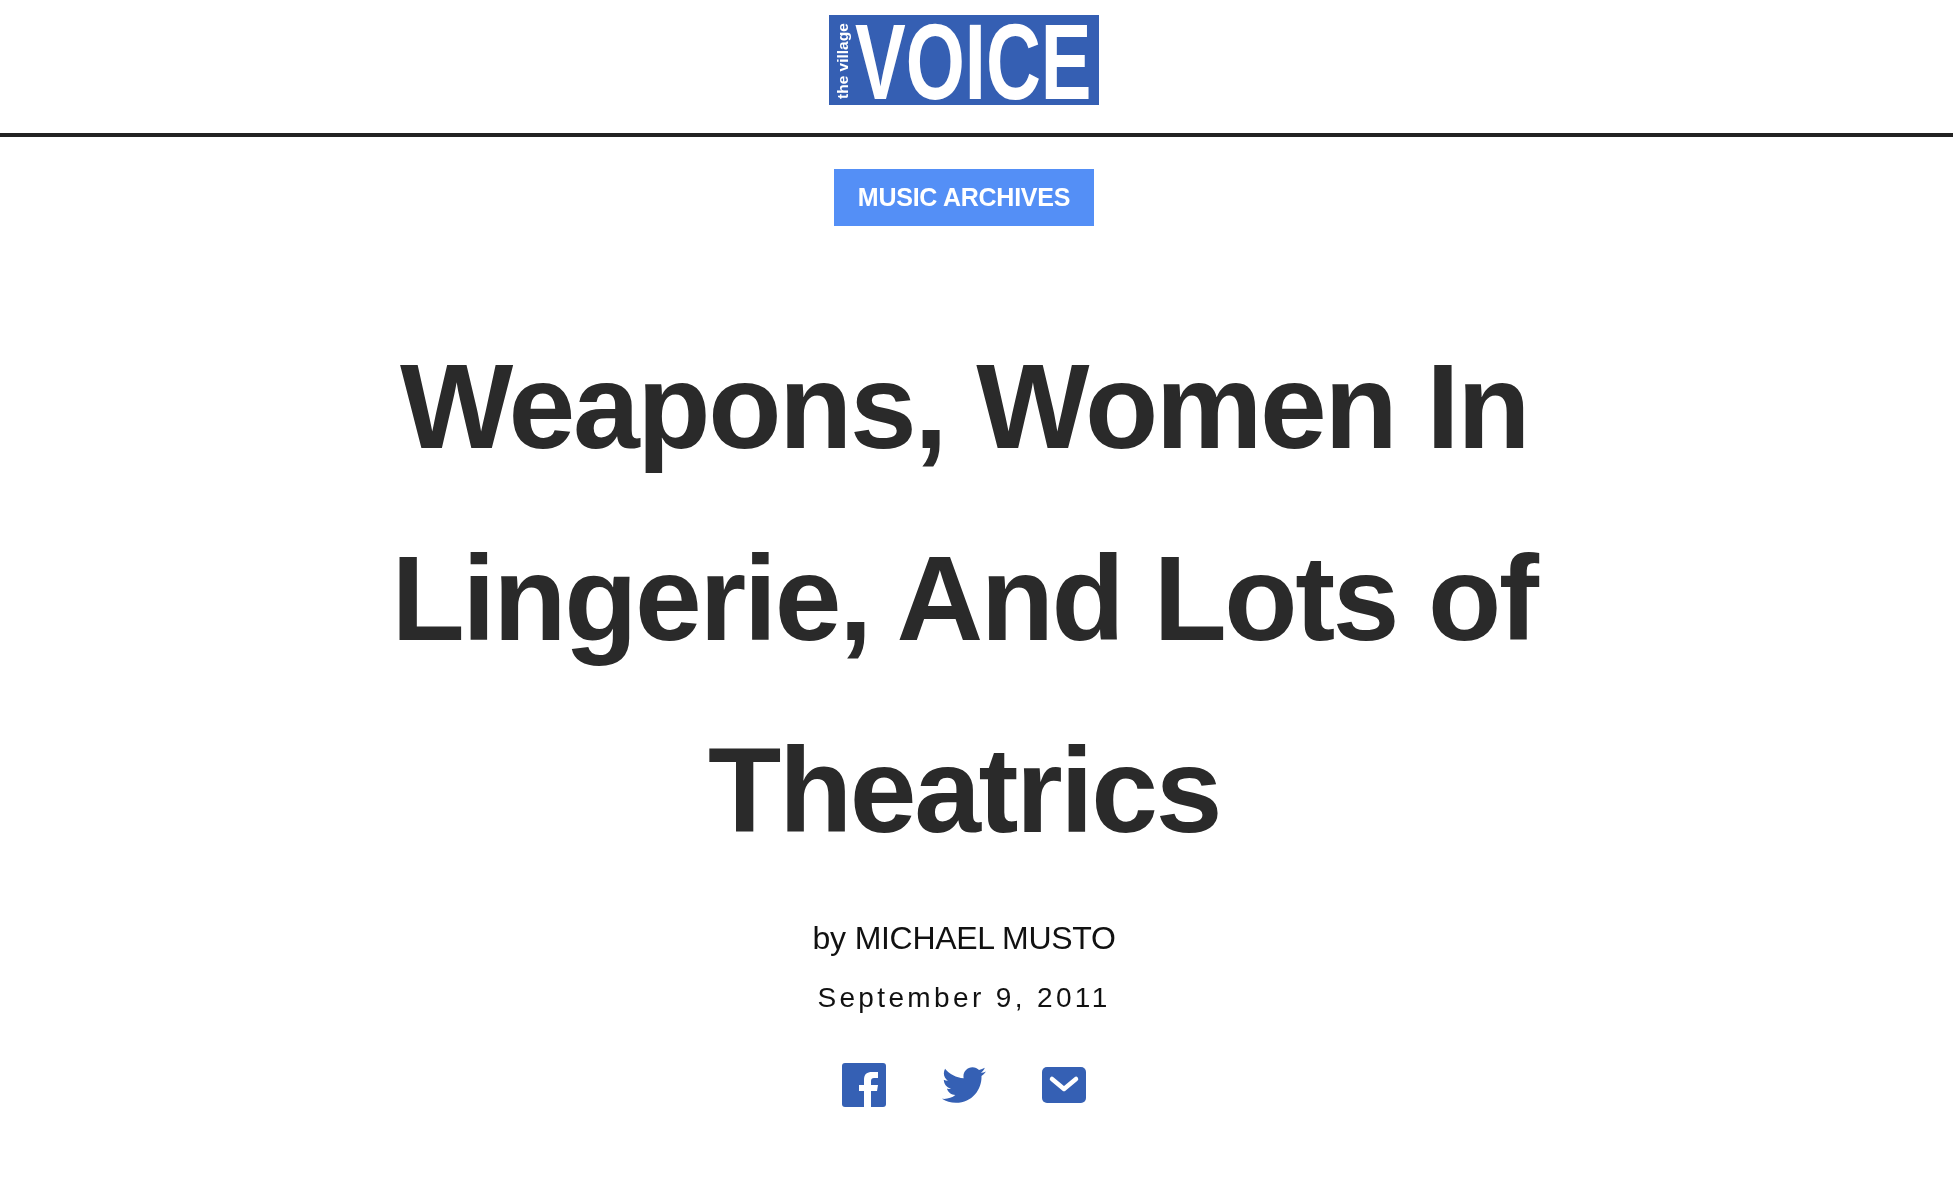  What do you see at coordinates (842, 61) in the screenshot?
I see `logo-tagline: the village` at bounding box center [842, 61].